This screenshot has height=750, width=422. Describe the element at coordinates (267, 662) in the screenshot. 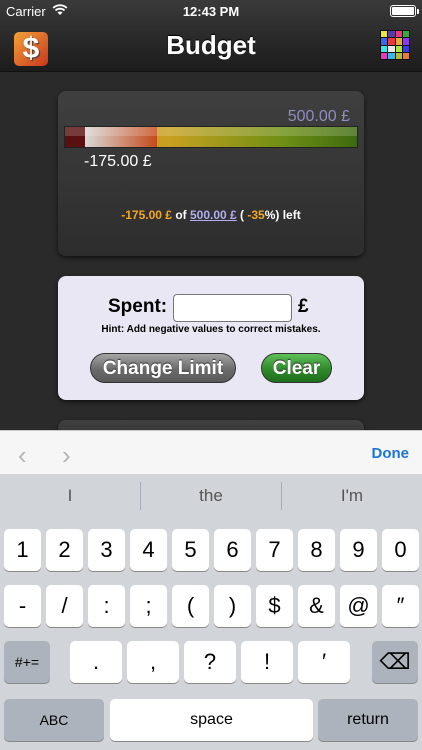

I see `key-exclamation: !` at that location.